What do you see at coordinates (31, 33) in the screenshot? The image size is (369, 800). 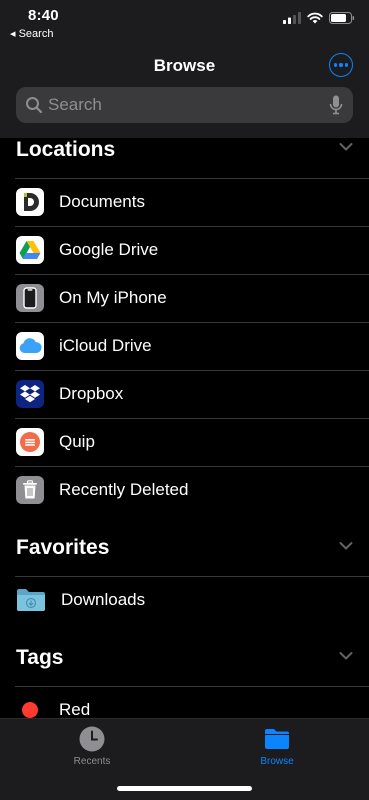 I see `back-to-app-link: ◂ Search` at bounding box center [31, 33].